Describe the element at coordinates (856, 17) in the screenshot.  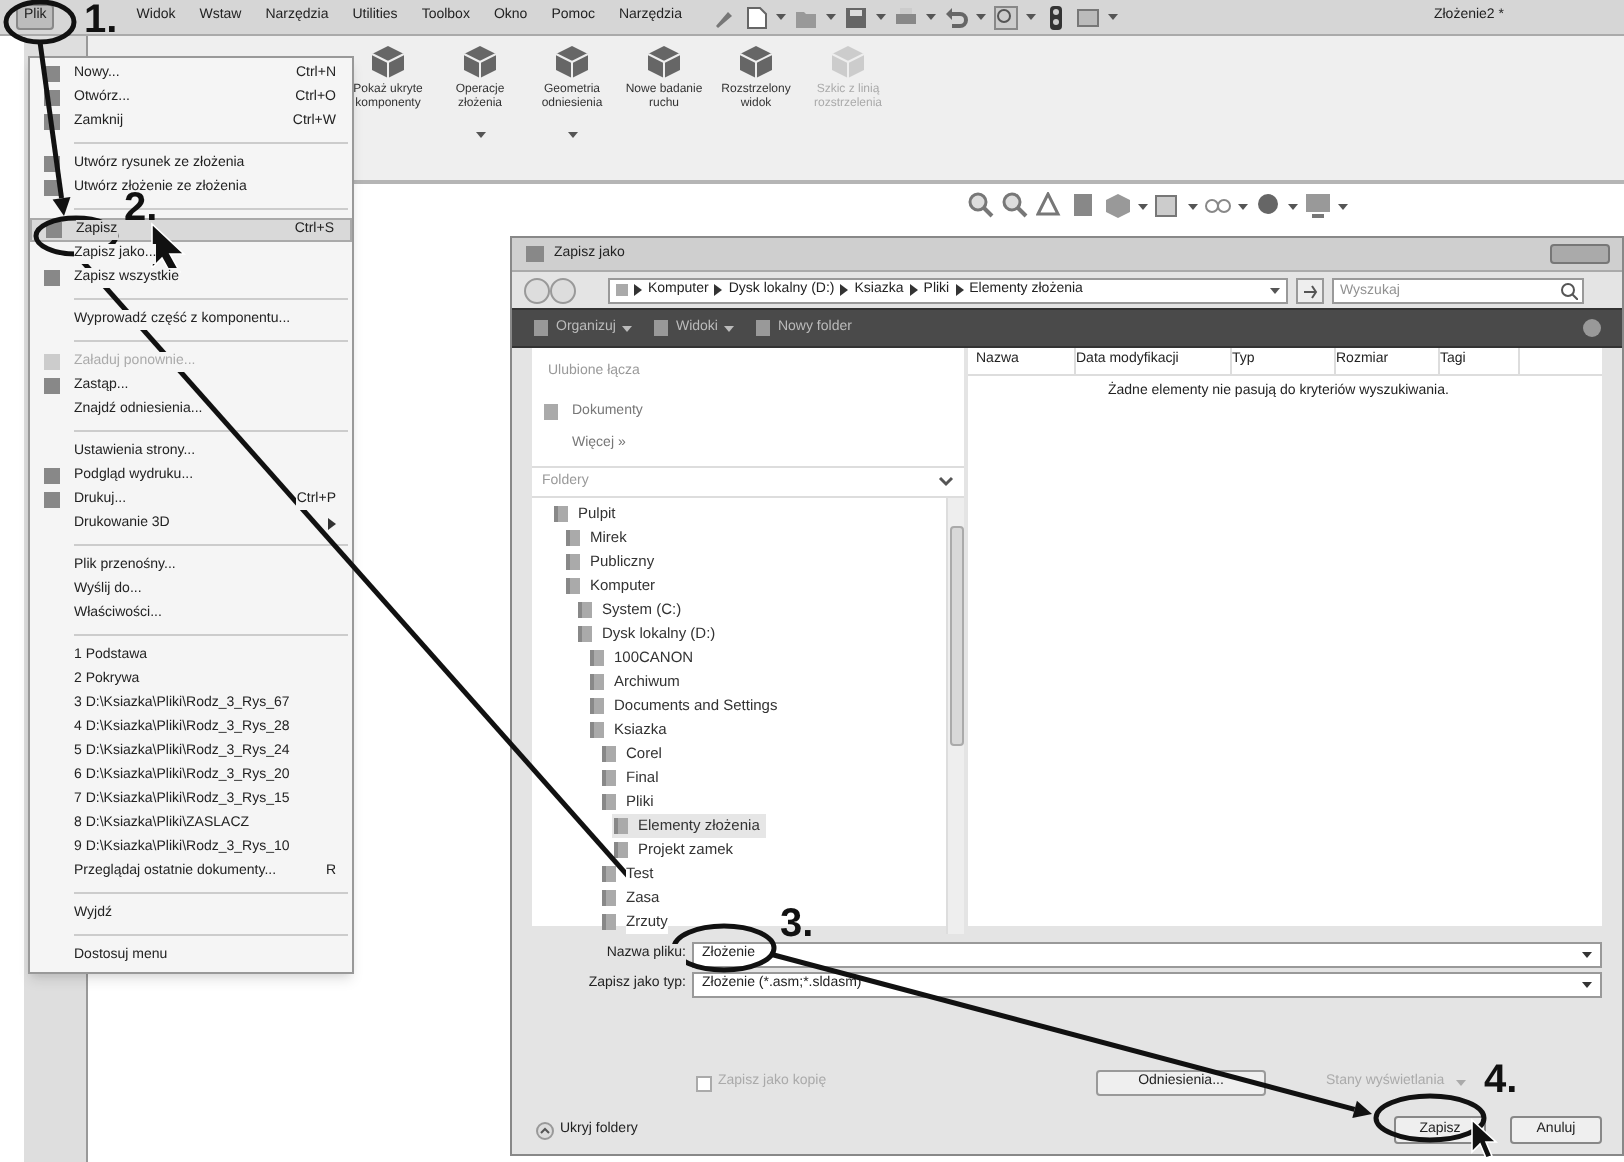
I see `save-icon` at that location.